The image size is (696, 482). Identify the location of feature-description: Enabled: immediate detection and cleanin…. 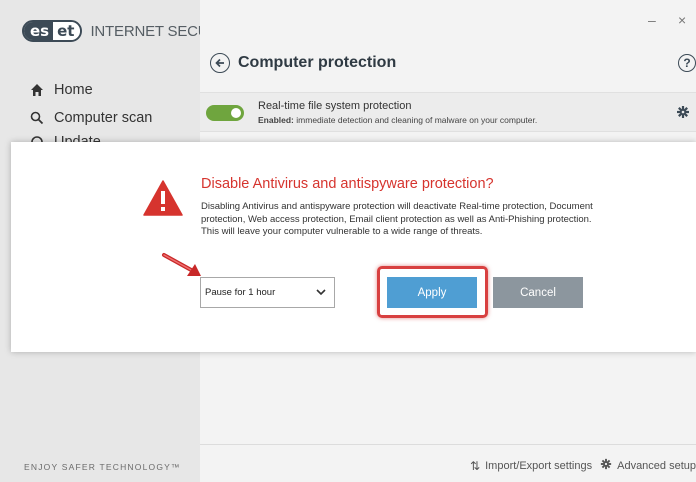
(397, 120).